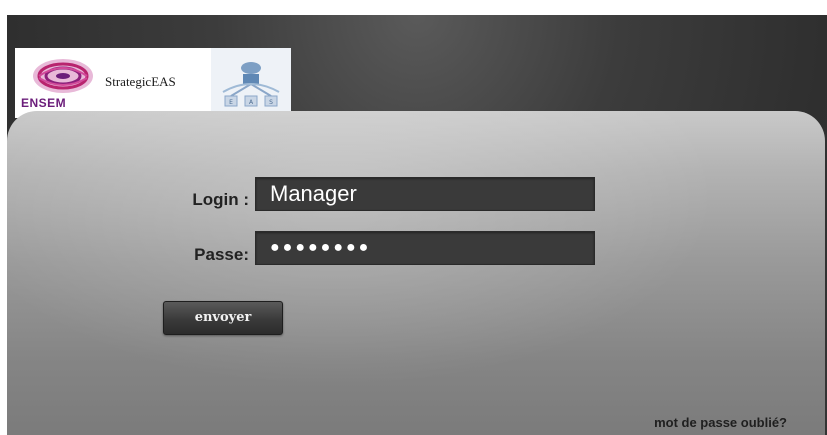  Describe the element at coordinates (271, 102) in the screenshot. I see `eas-letter-s: S` at that location.